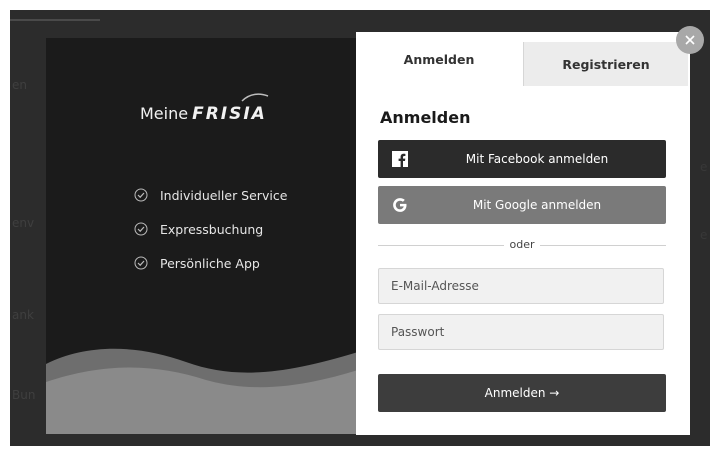 This screenshot has height=454, width=716. What do you see at coordinates (537, 205) in the screenshot?
I see `google-login-label: Mit Google anmelden` at bounding box center [537, 205].